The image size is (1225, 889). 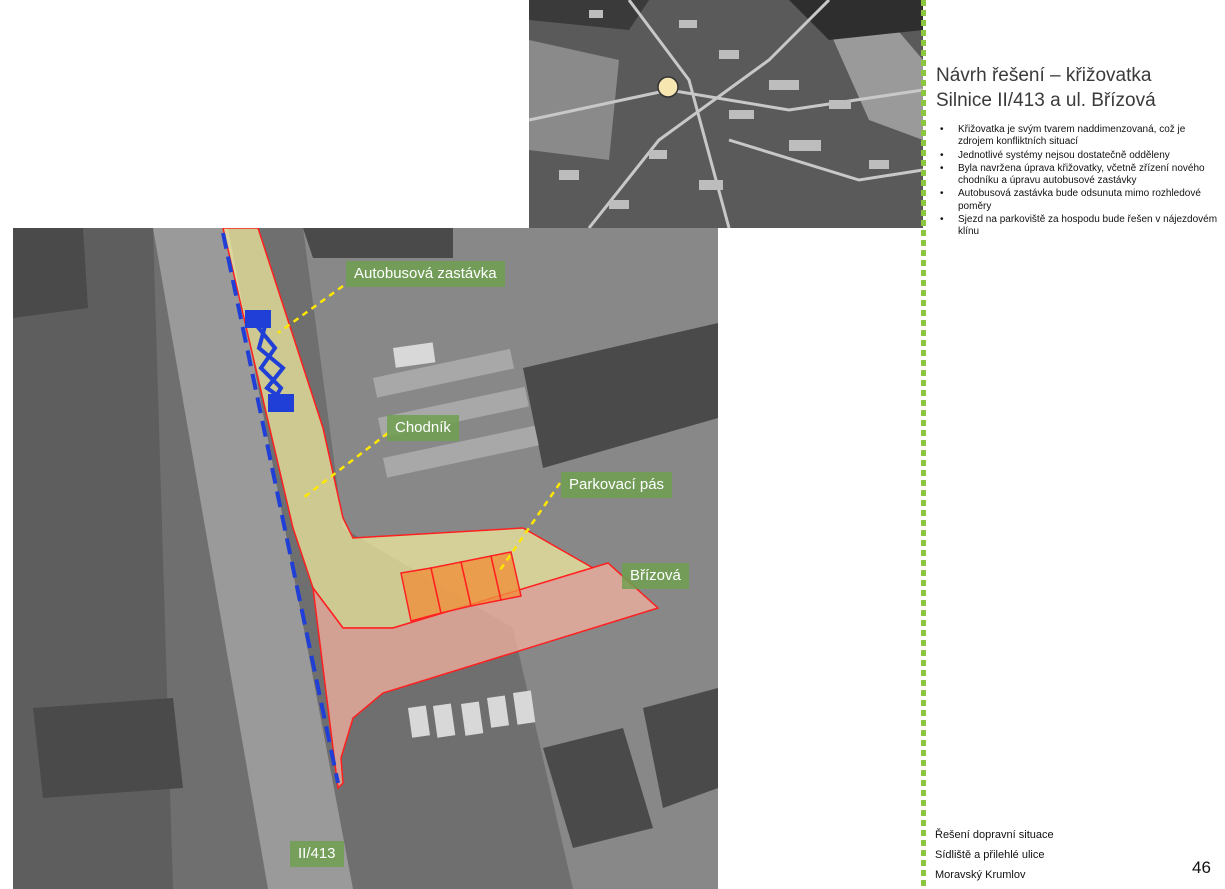 I want to click on page-number: 46, so click(x=1201, y=867).